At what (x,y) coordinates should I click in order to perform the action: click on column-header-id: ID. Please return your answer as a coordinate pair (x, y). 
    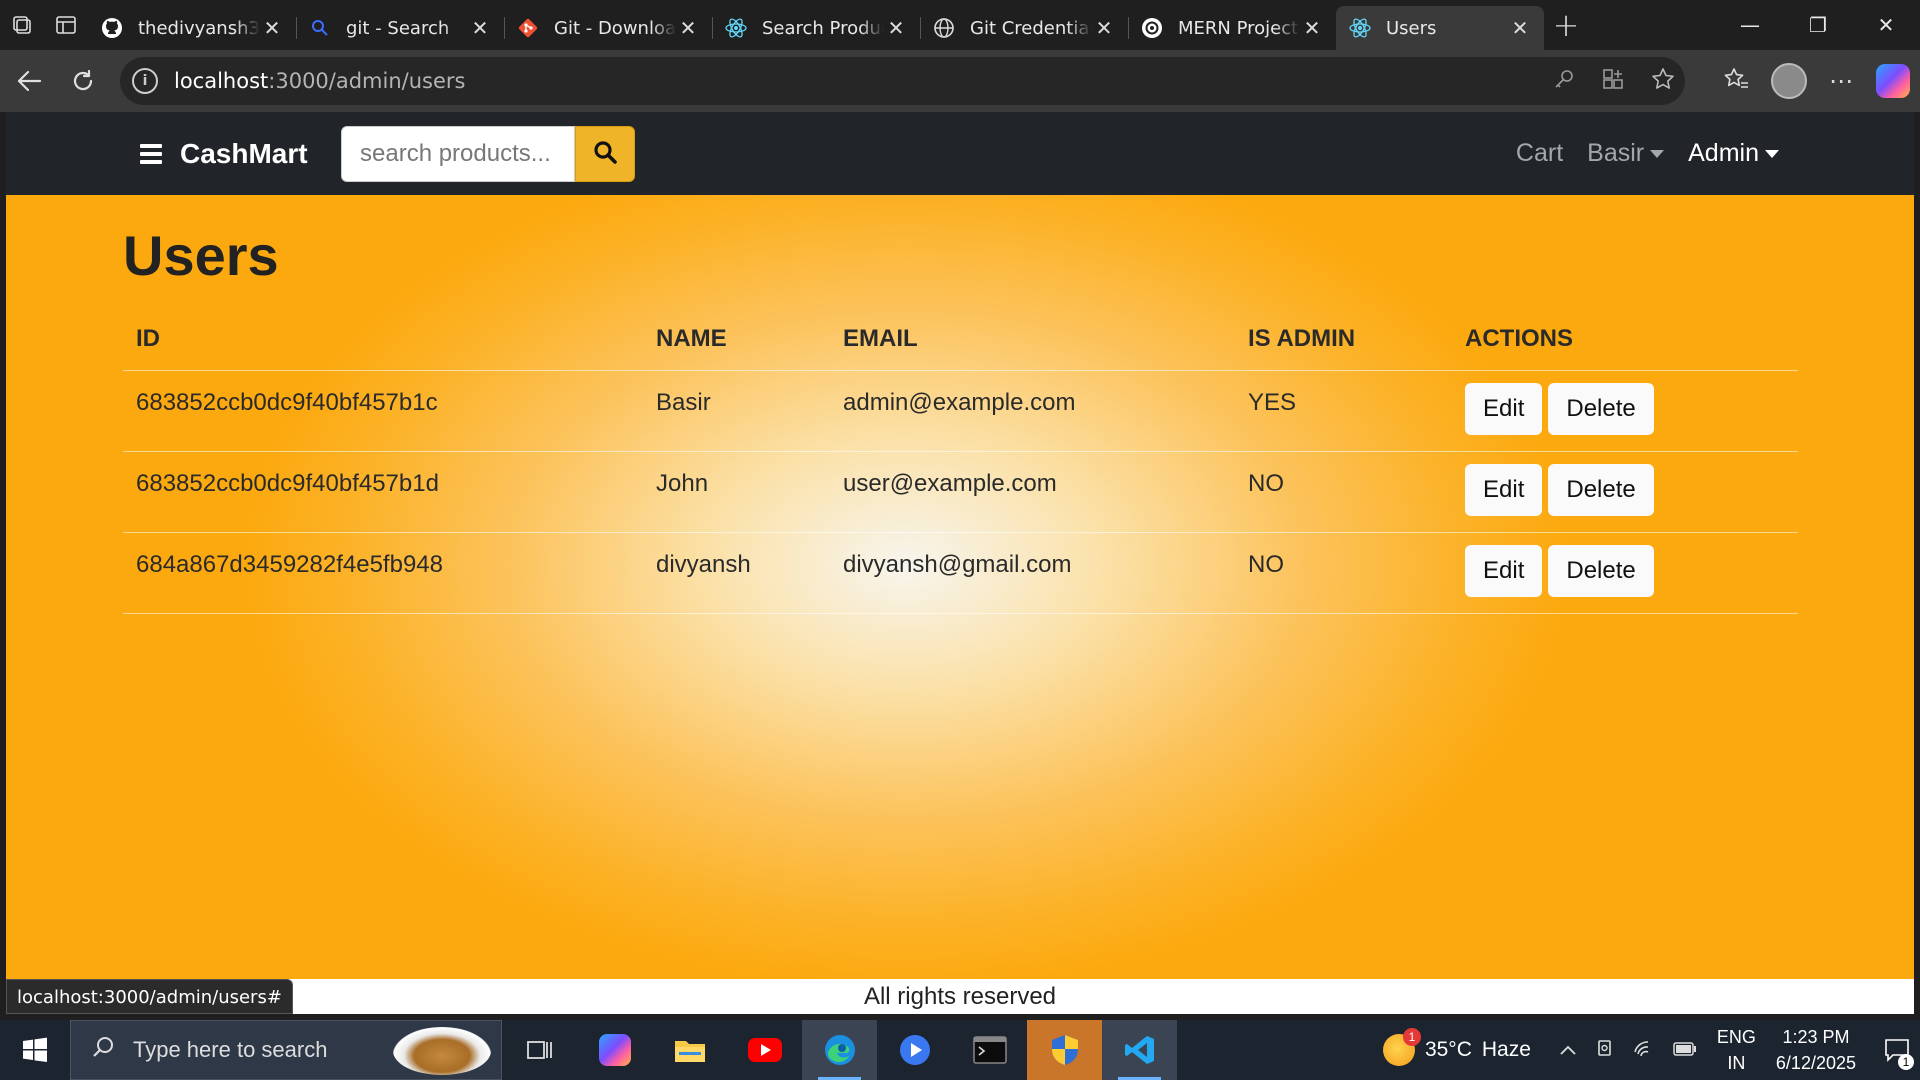
    Looking at the image, I should click on (383, 339).